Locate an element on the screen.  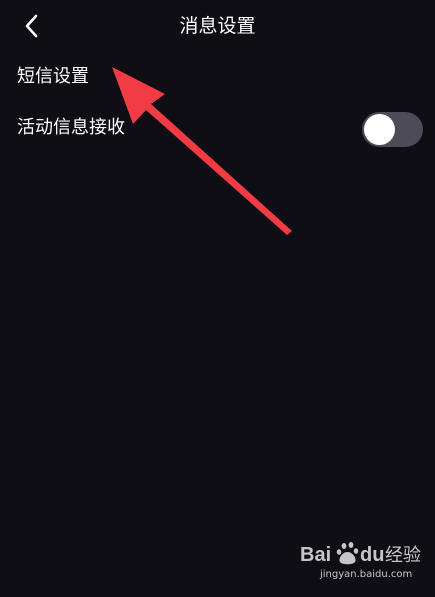
svg-text: 经验 is located at coordinates (403, 555).